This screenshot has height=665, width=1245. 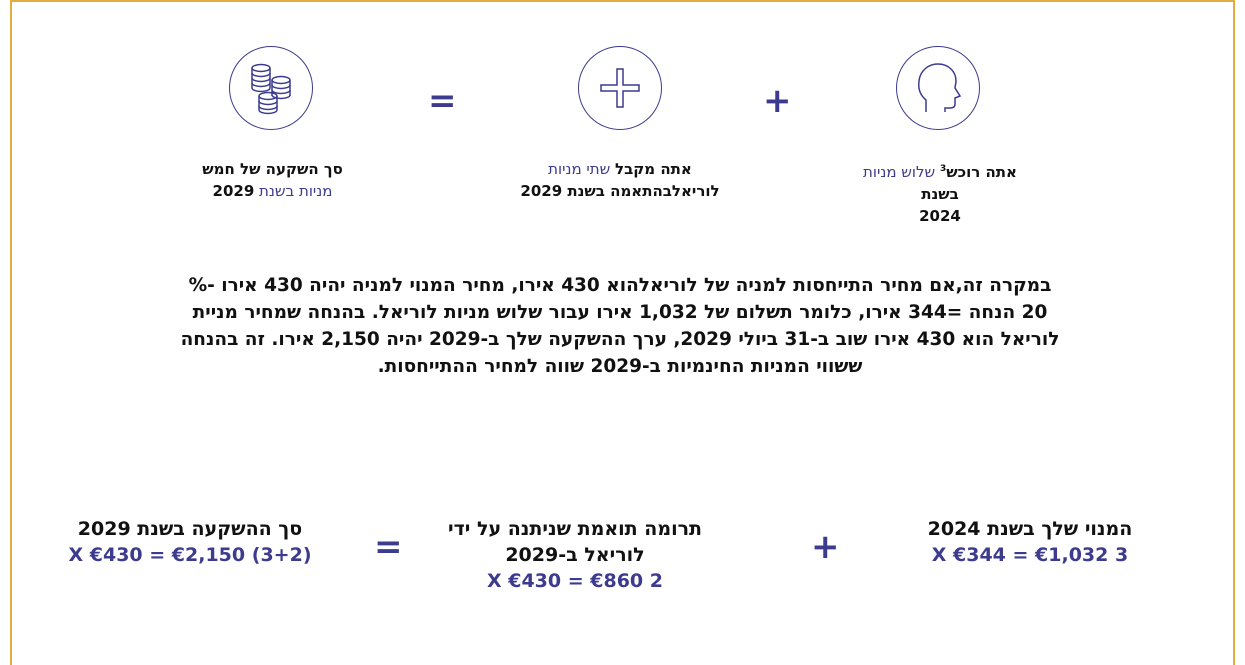 I want to click on caption-line: לוריאלבהתאמה בשנת 2029, so click(x=620, y=191).